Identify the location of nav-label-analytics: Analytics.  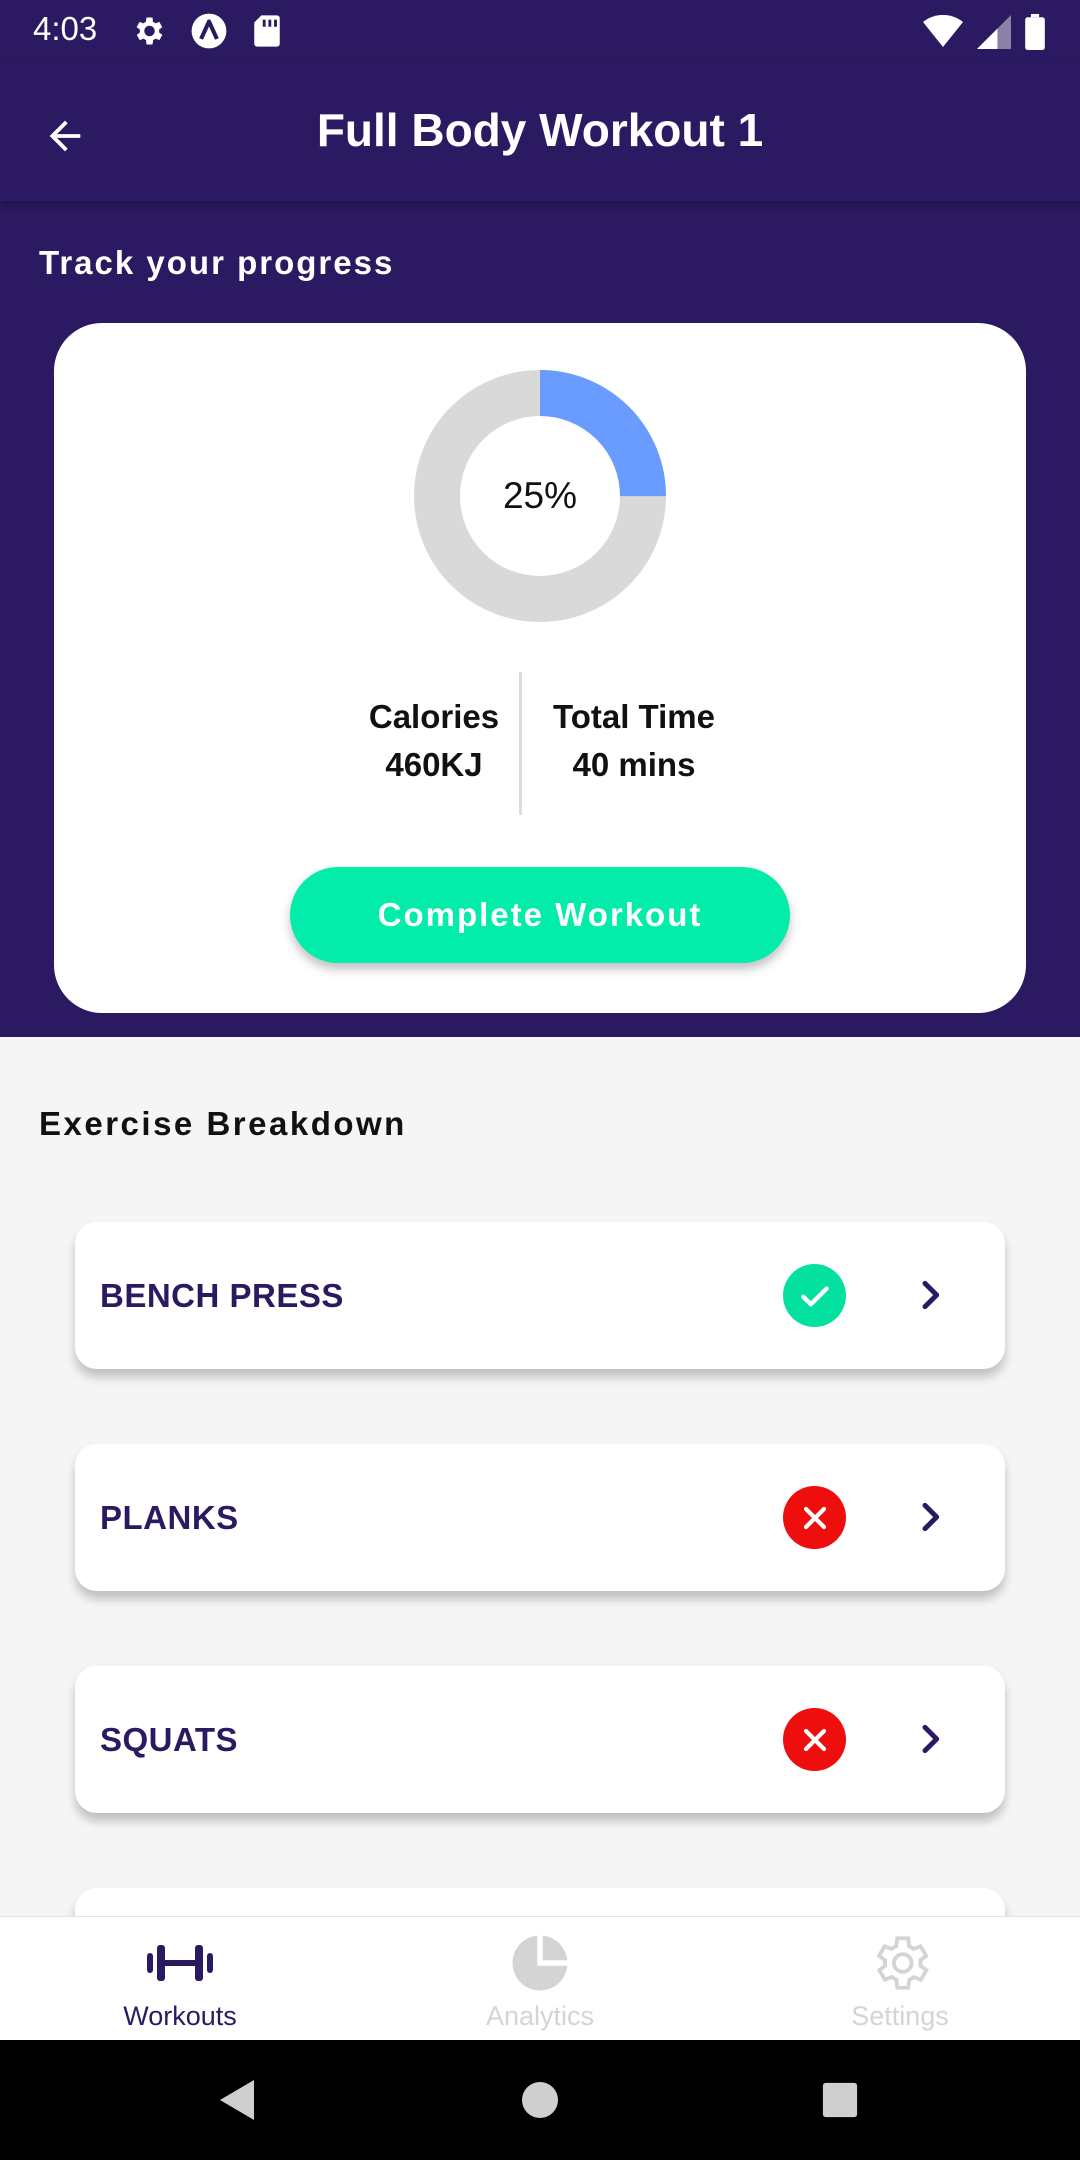
(540, 2016).